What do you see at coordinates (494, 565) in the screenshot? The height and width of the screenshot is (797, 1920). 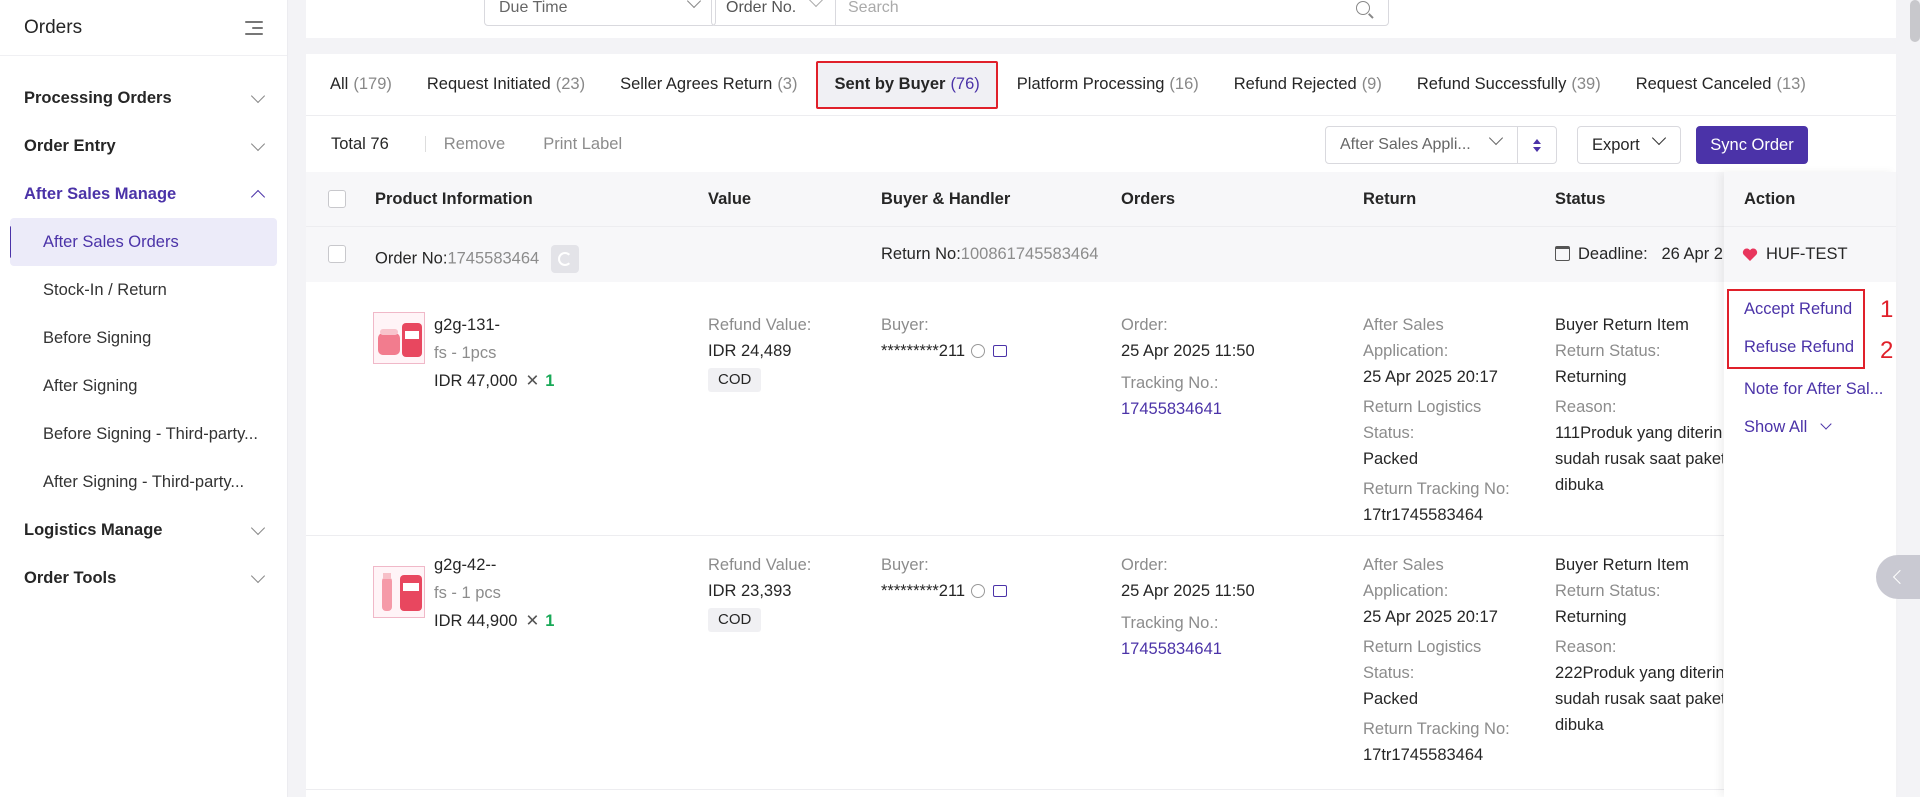 I see `product-sku: g2g-42--` at bounding box center [494, 565].